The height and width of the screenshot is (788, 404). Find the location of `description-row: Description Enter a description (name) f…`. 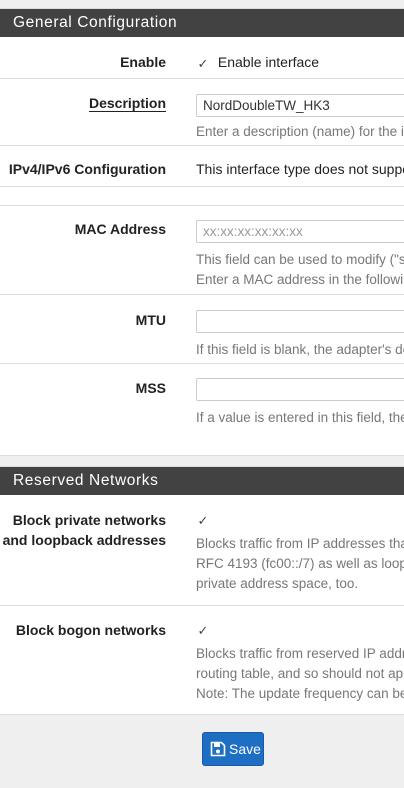

description-row: Description Enter a description (name) f… is located at coordinates (202, 111).